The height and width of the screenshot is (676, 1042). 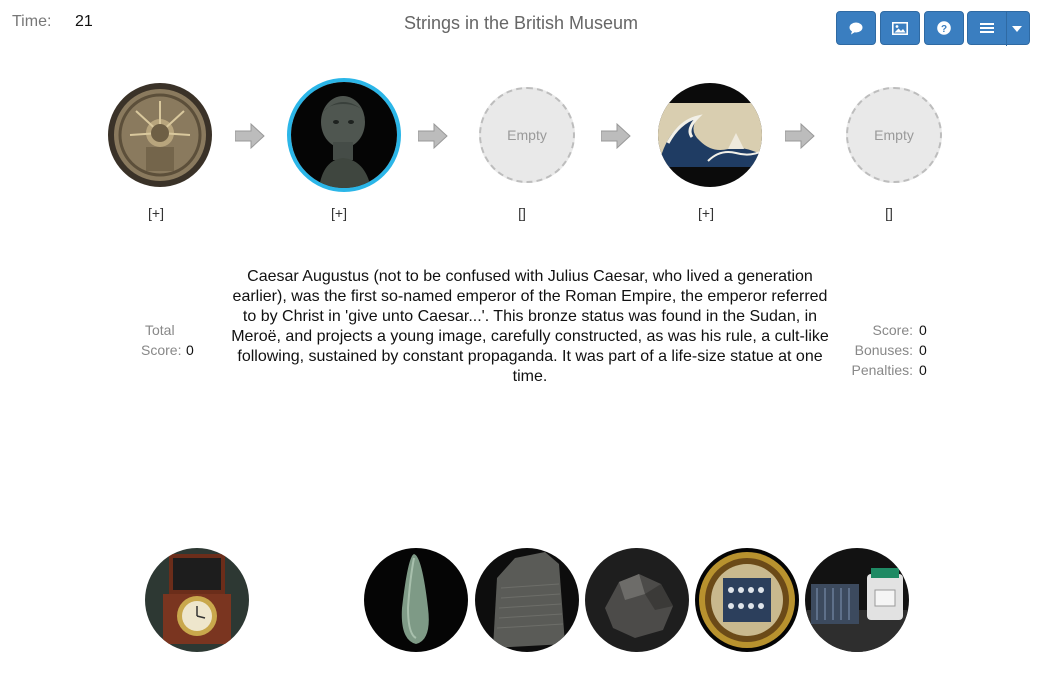 I want to click on pool-item-stone-axe, so click(x=416, y=600).